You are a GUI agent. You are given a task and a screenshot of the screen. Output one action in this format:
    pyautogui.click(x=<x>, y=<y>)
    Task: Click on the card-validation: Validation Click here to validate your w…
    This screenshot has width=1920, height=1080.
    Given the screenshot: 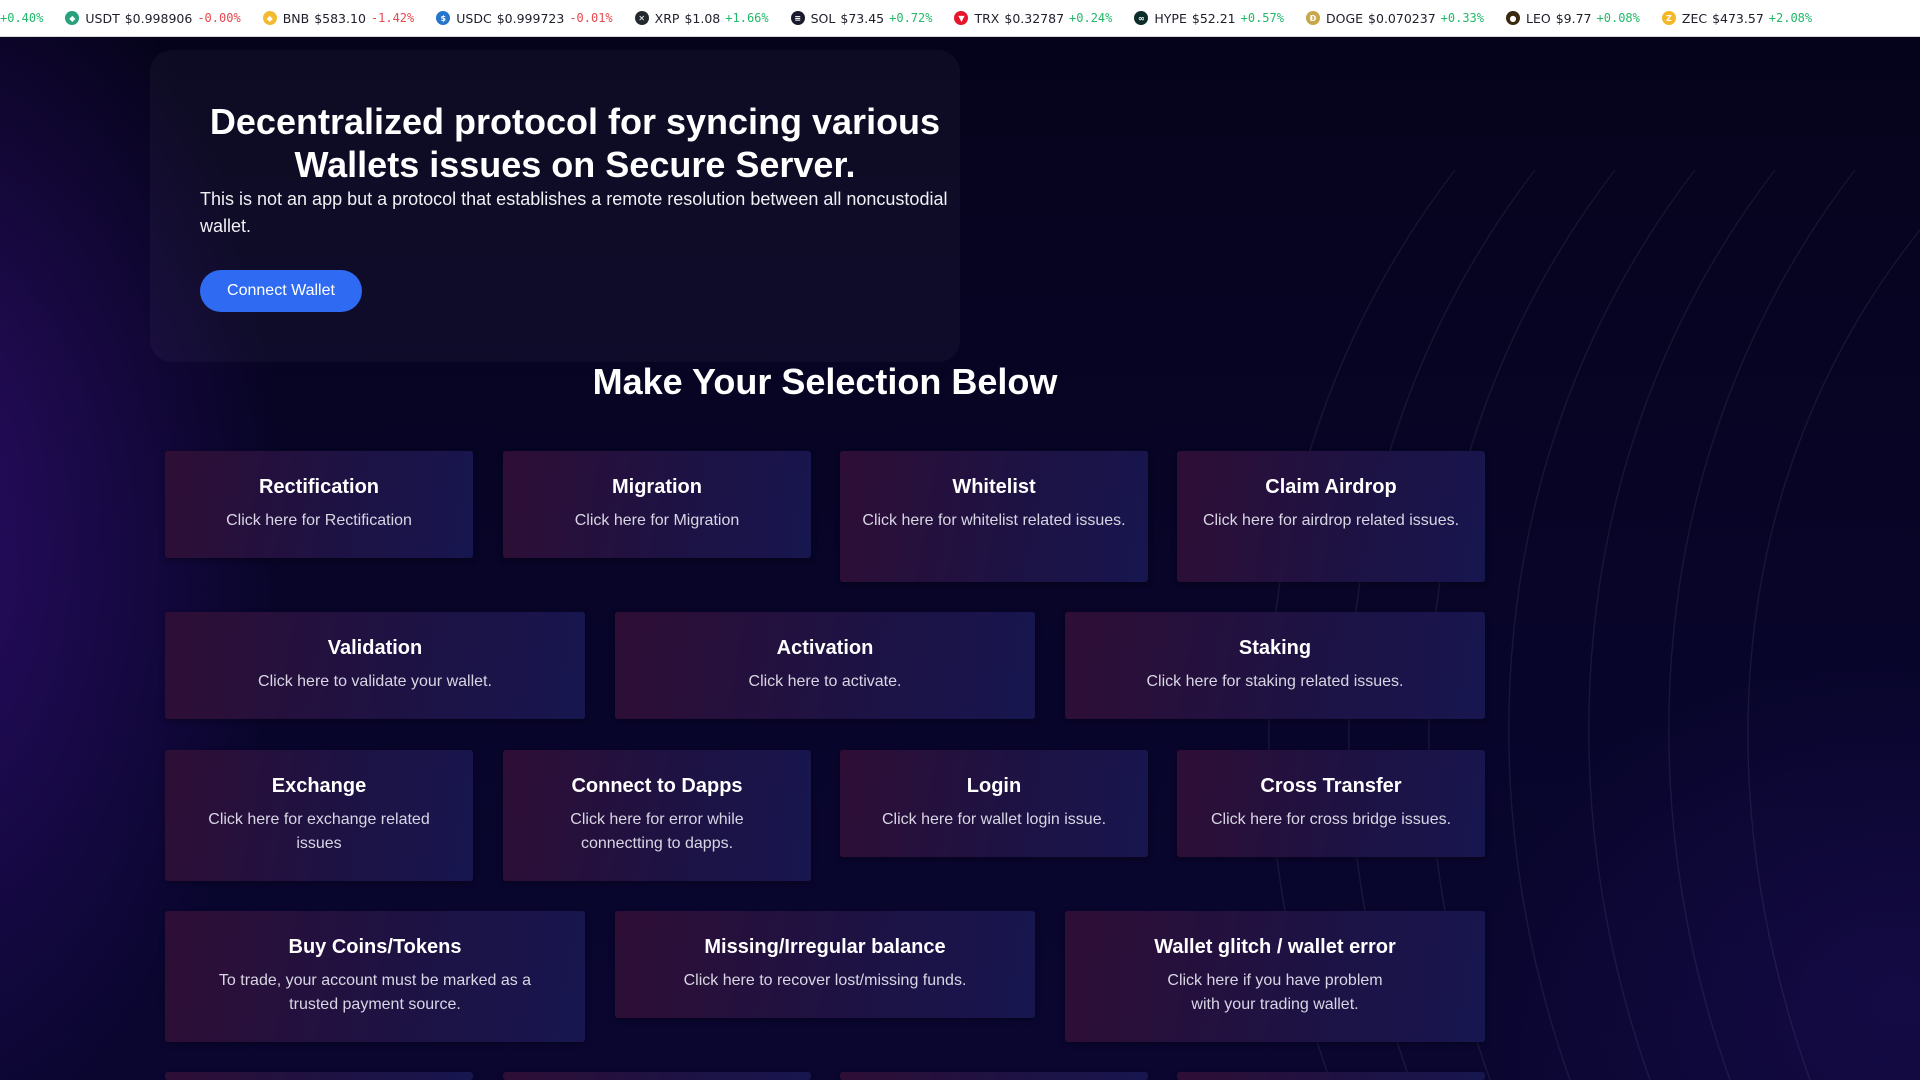 What is the action you would take?
    pyautogui.click(x=375, y=665)
    